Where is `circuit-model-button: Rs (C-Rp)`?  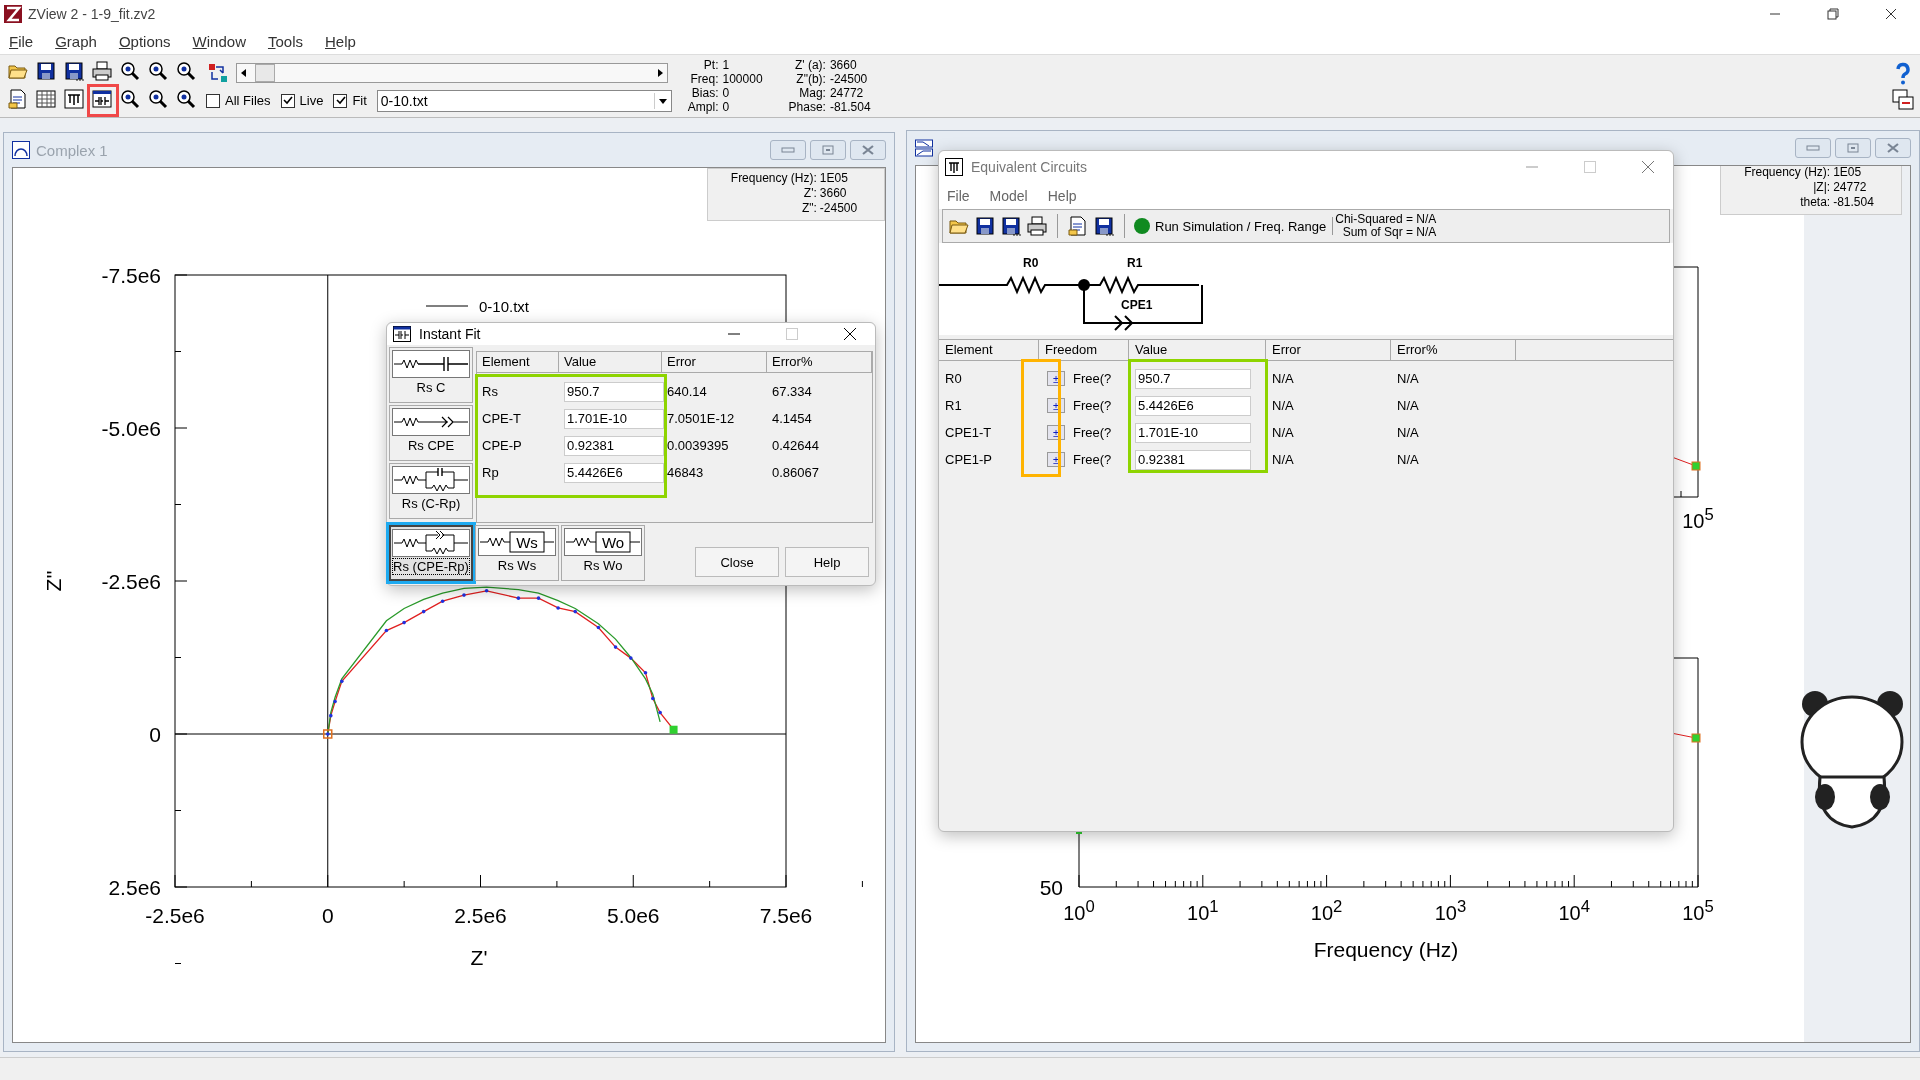 circuit-model-button: Rs (C-Rp) is located at coordinates (431, 491).